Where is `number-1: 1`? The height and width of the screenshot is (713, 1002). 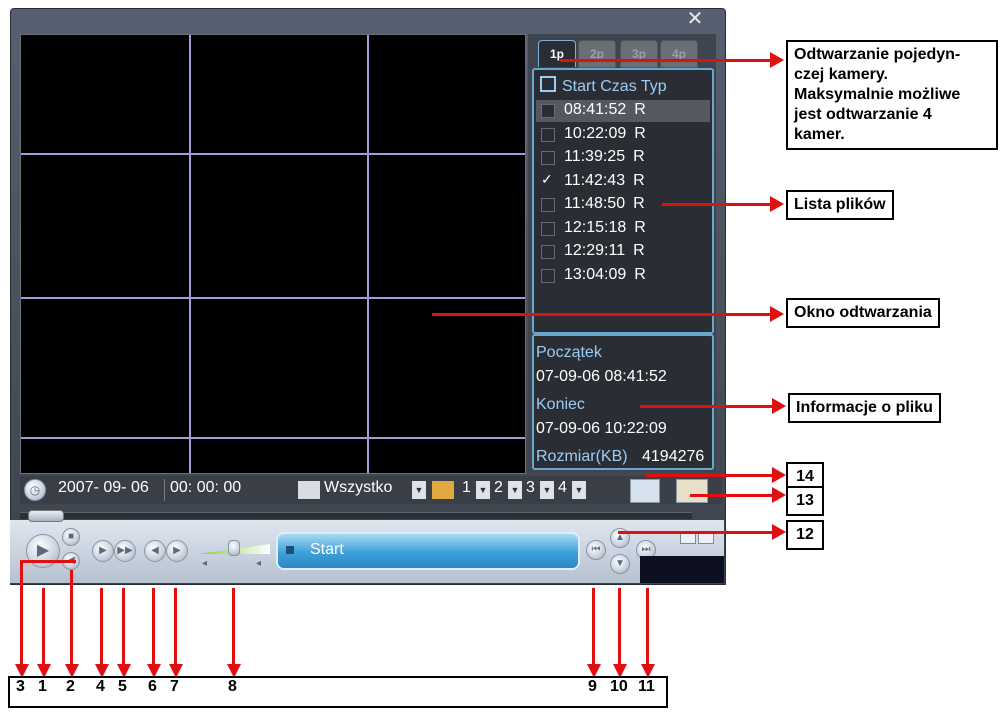
number-1: 1 is located at coordinates (42, 686).